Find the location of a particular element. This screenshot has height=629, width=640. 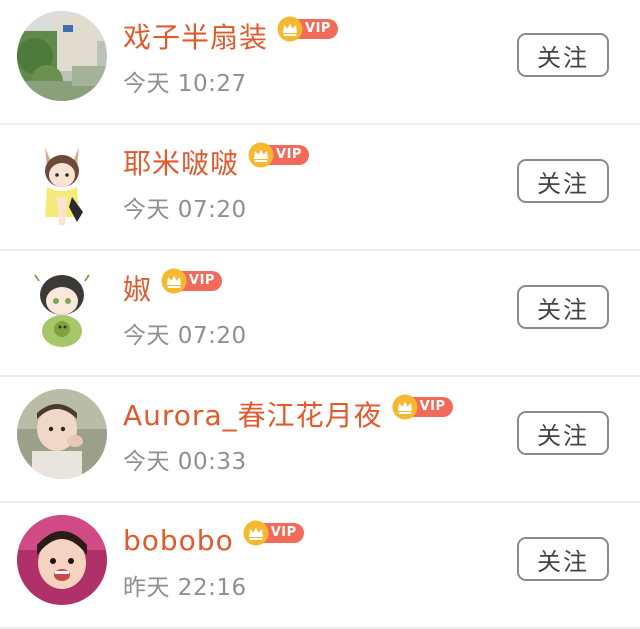

user-name: Aurora_春江花月夜 is located at coordinates (253, 414).